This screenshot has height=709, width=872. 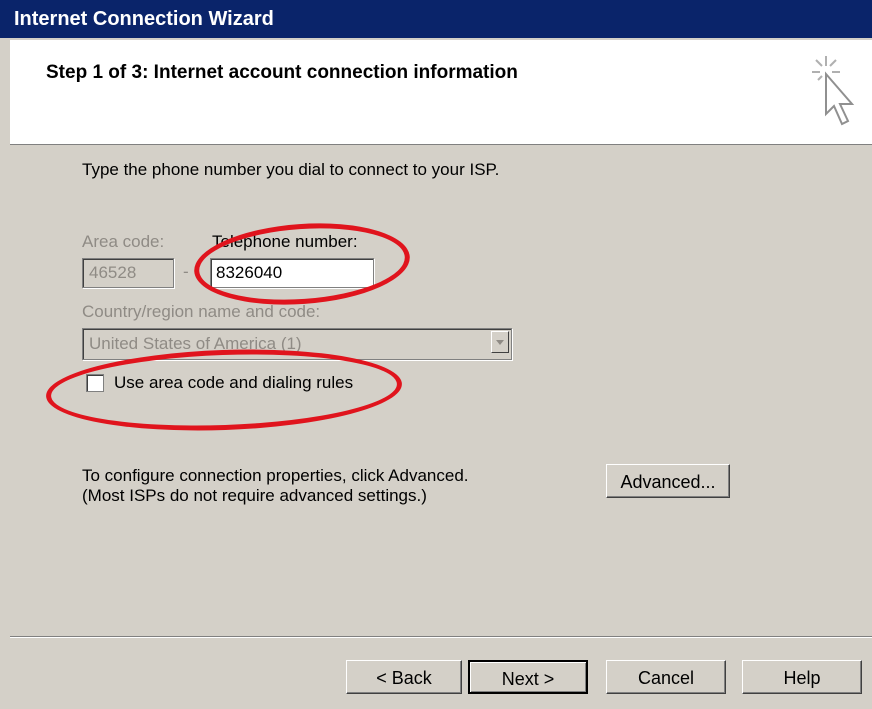 I want to click on area-code-label: Area code:, so click(x=123, y=241).